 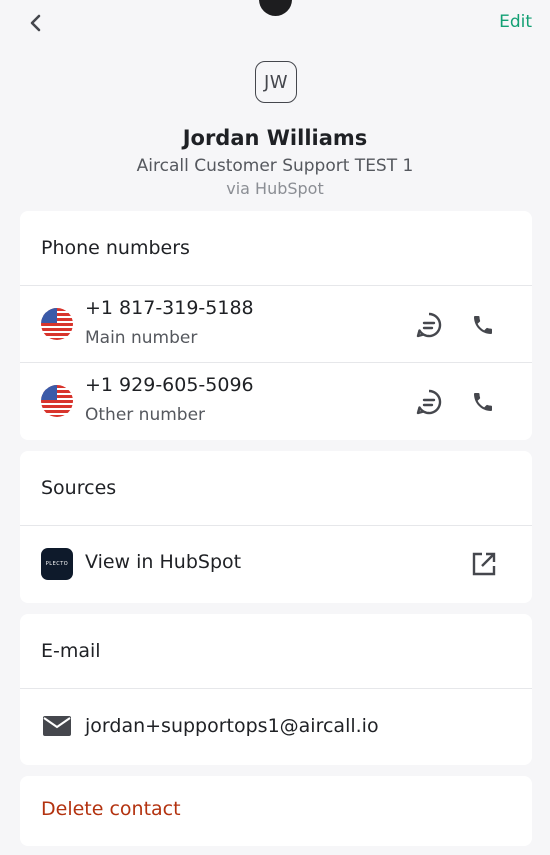 What do you see at coordinates (276, 82) in the screenshot?
I see `avatar: JW` at bounding box center [276, 82].